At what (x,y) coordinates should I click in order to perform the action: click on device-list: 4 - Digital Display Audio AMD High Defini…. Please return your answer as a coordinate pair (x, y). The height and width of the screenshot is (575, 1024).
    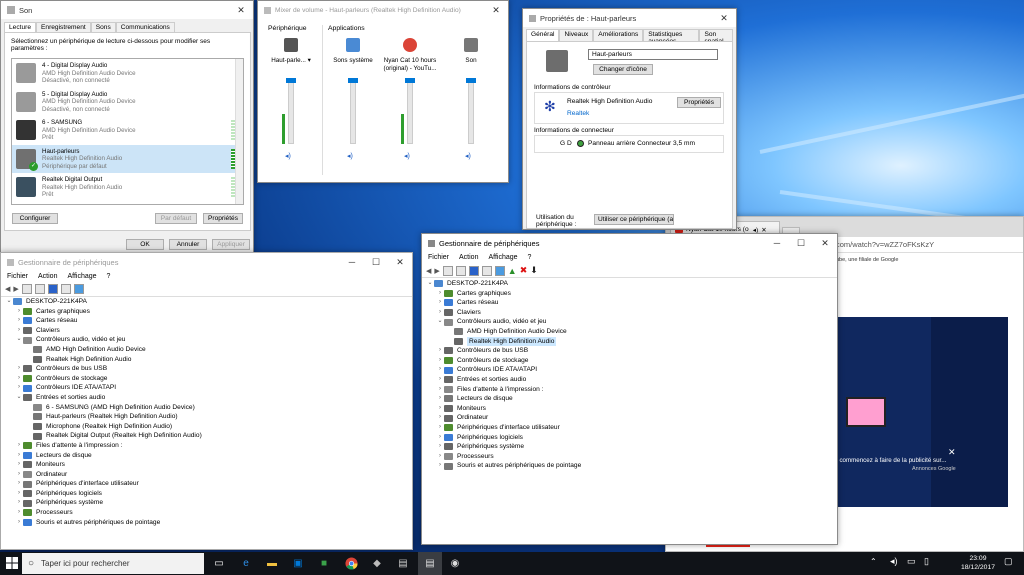
    Looking at the image, I should click on (127, 131).